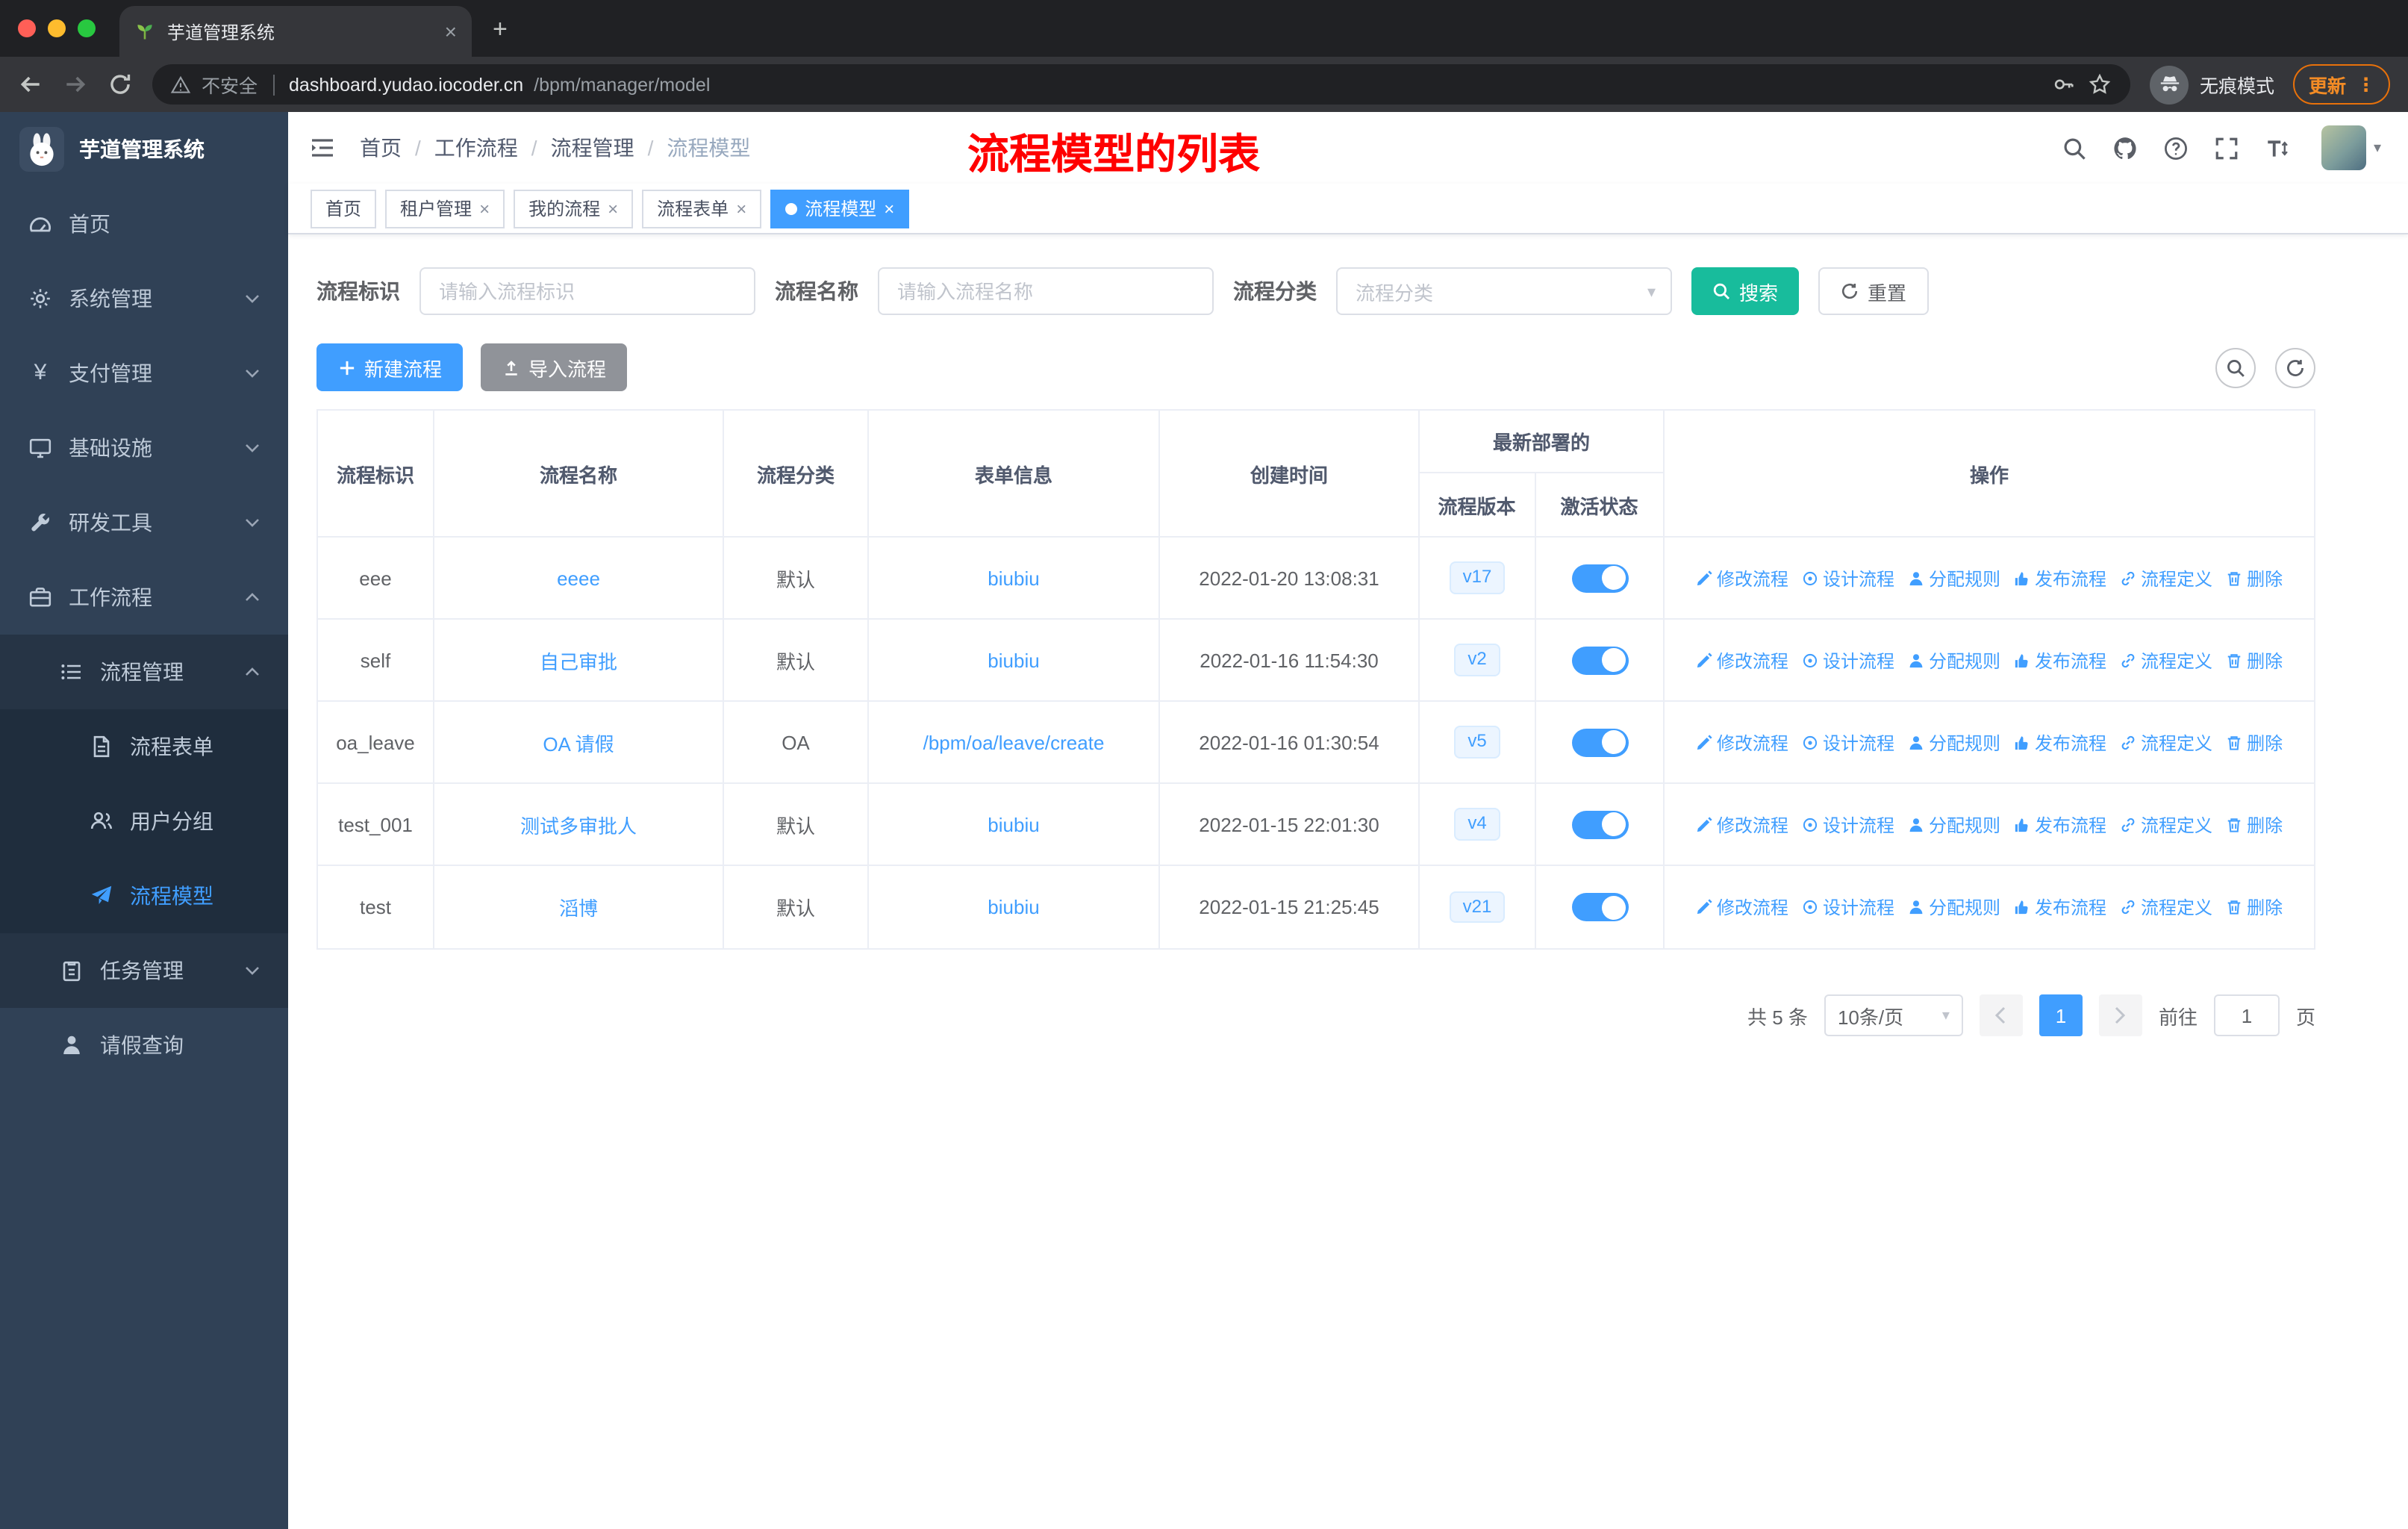  What do you see at coordinates (592, 148) in the screenshot?
I see `breadcrumb-process-management: 流程管理` at bounding box center [592, 148].